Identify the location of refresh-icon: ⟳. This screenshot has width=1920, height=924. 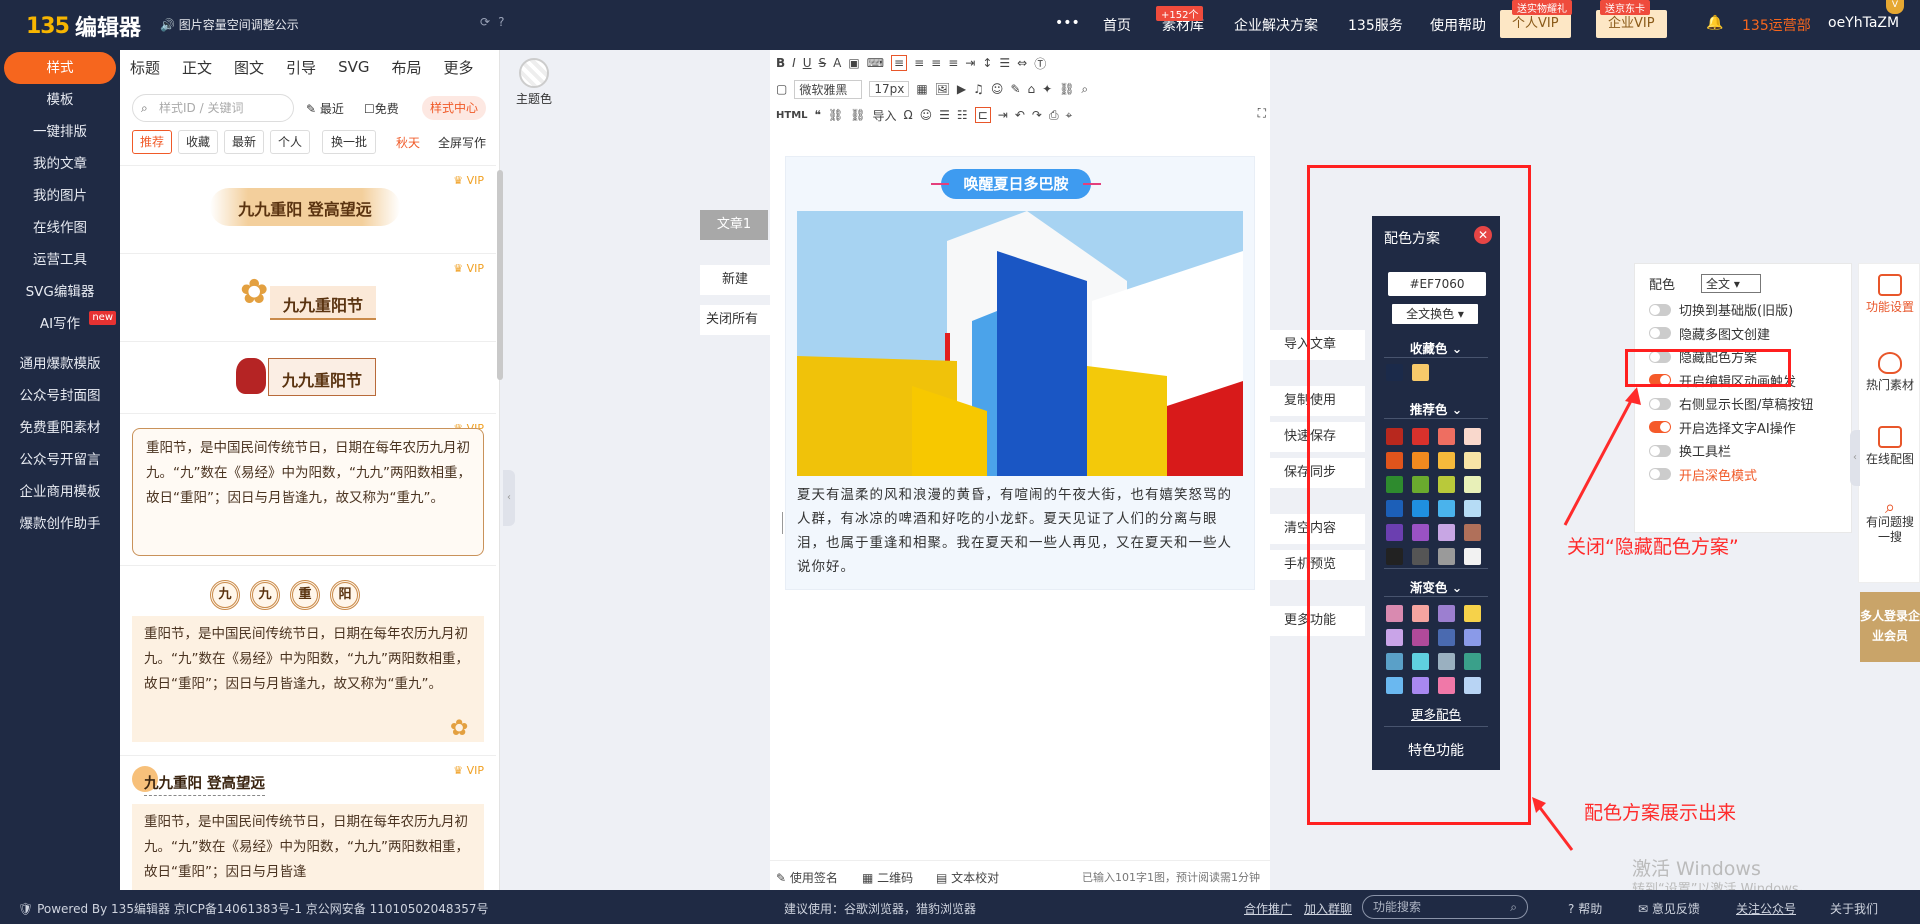
(489, 22).